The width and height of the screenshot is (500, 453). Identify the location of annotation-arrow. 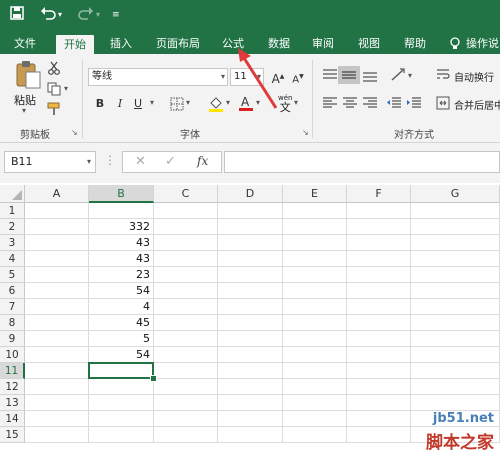
(258, 78).